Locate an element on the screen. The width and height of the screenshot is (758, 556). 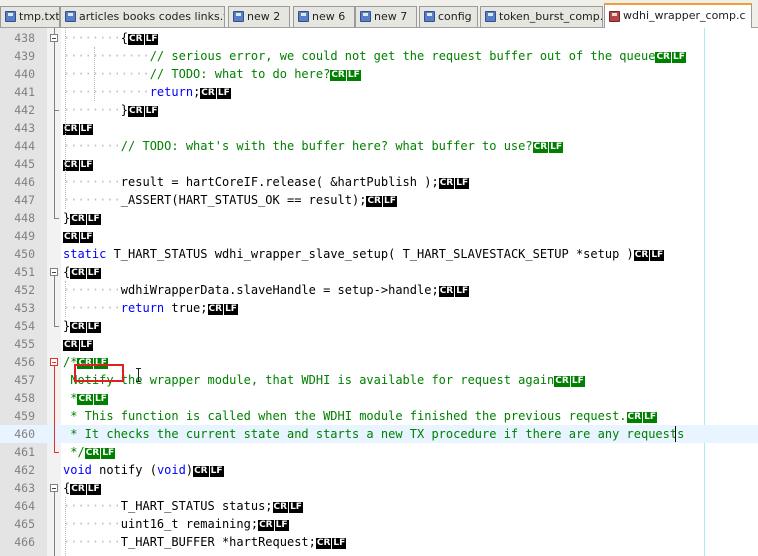
code-token: { is located at coordinates (67, 488).